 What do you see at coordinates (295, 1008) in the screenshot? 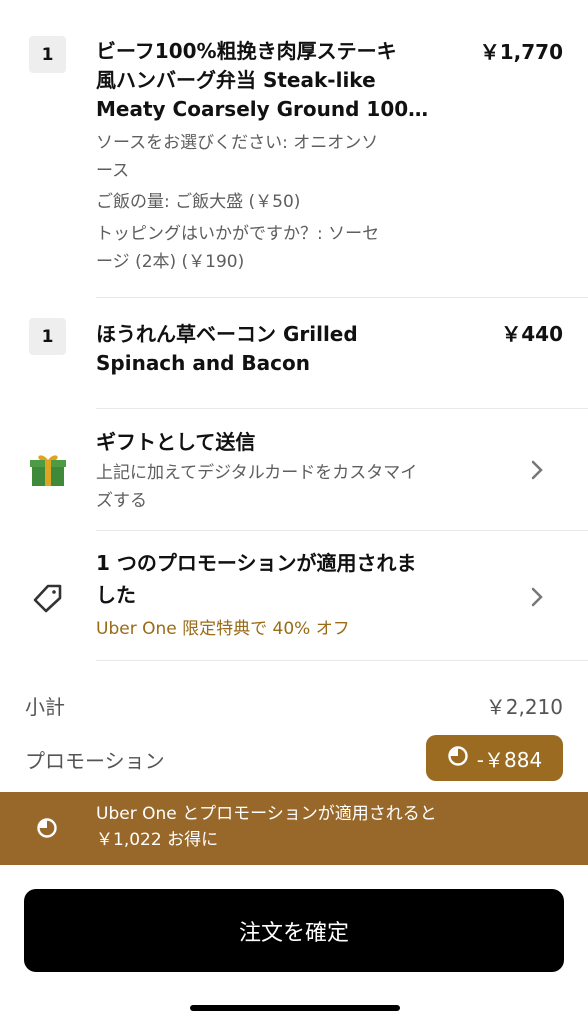
I see `home-indicator` at bounding box center [295, 1008].